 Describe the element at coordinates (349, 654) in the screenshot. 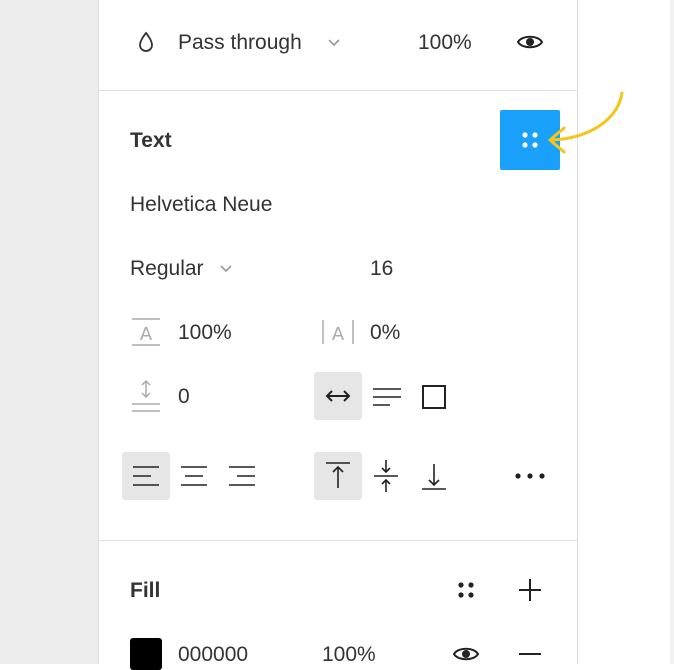

I see `fill-opacity-field: 100%` at that location.